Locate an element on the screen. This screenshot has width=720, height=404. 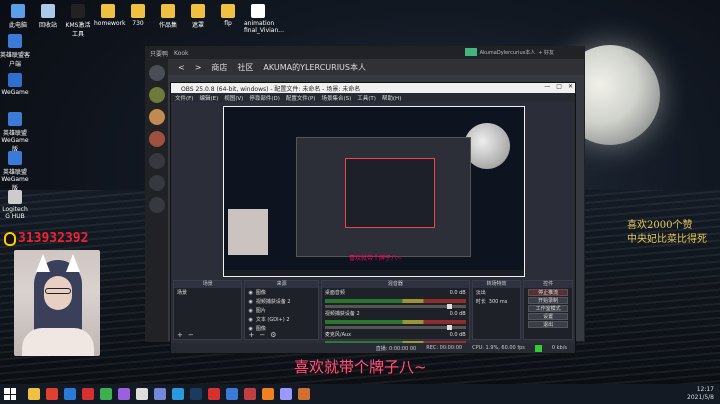
scene-item: 场景 is located at coordinates (207, 292).